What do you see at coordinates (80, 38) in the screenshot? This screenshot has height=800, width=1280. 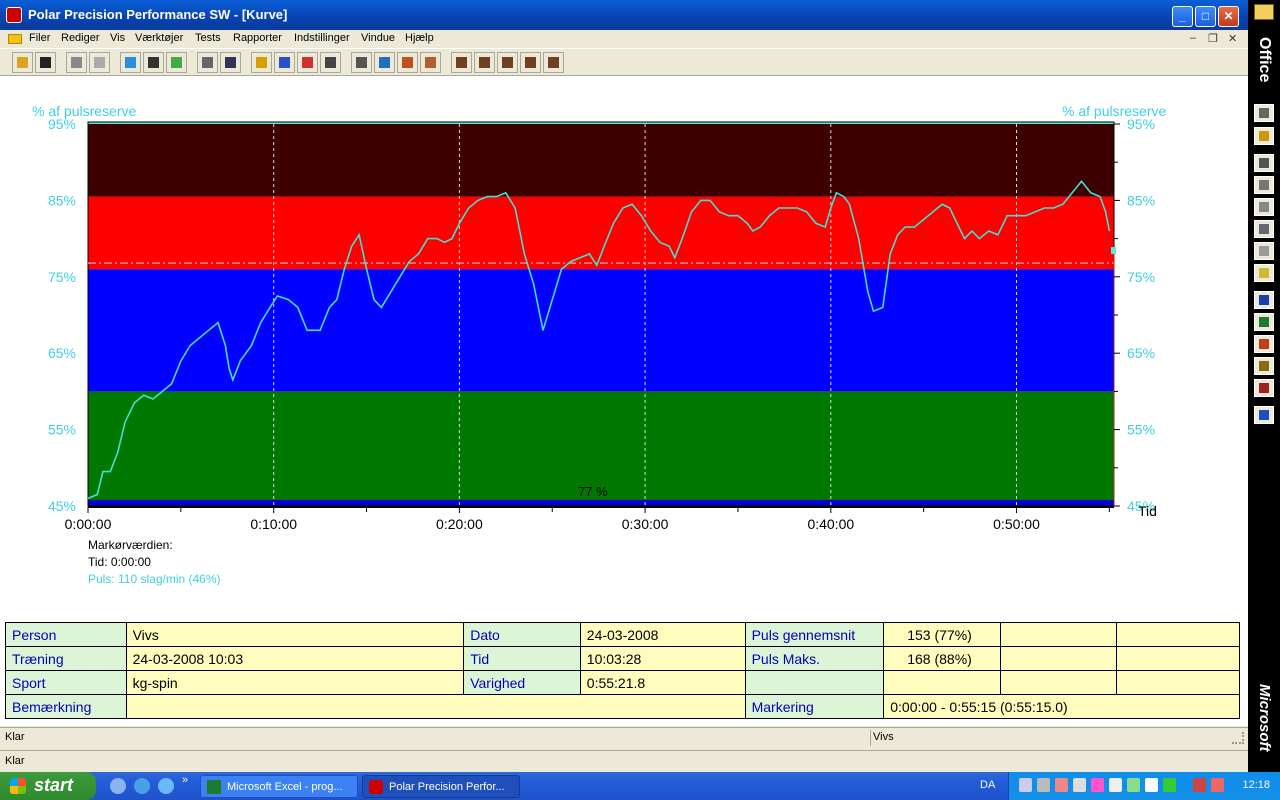 I see `menu-rediger: Rediger` at bounding box center [80, 38].